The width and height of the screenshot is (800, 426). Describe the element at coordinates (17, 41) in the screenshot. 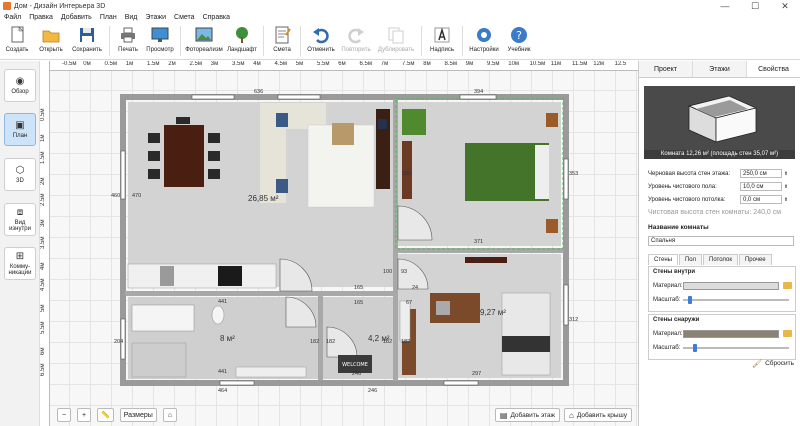

I see `create-button: Создать` at that location.